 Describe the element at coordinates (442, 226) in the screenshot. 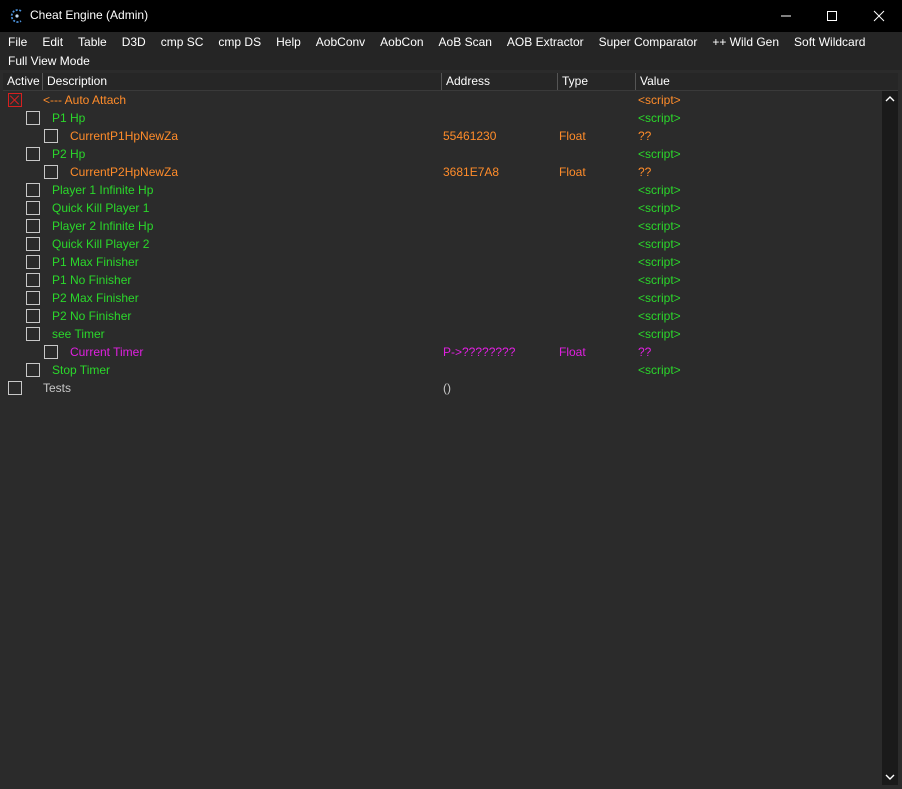

I see `table-row: Player 2 Infinite Hp <script>` at that location.